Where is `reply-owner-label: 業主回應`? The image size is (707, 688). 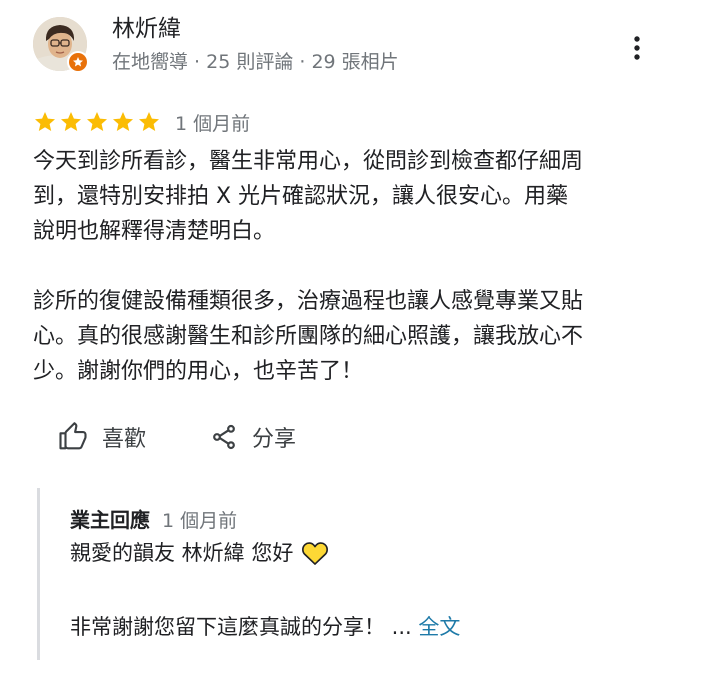
reply-owner-label: 業主回應 is located at coordinates (110, 520).